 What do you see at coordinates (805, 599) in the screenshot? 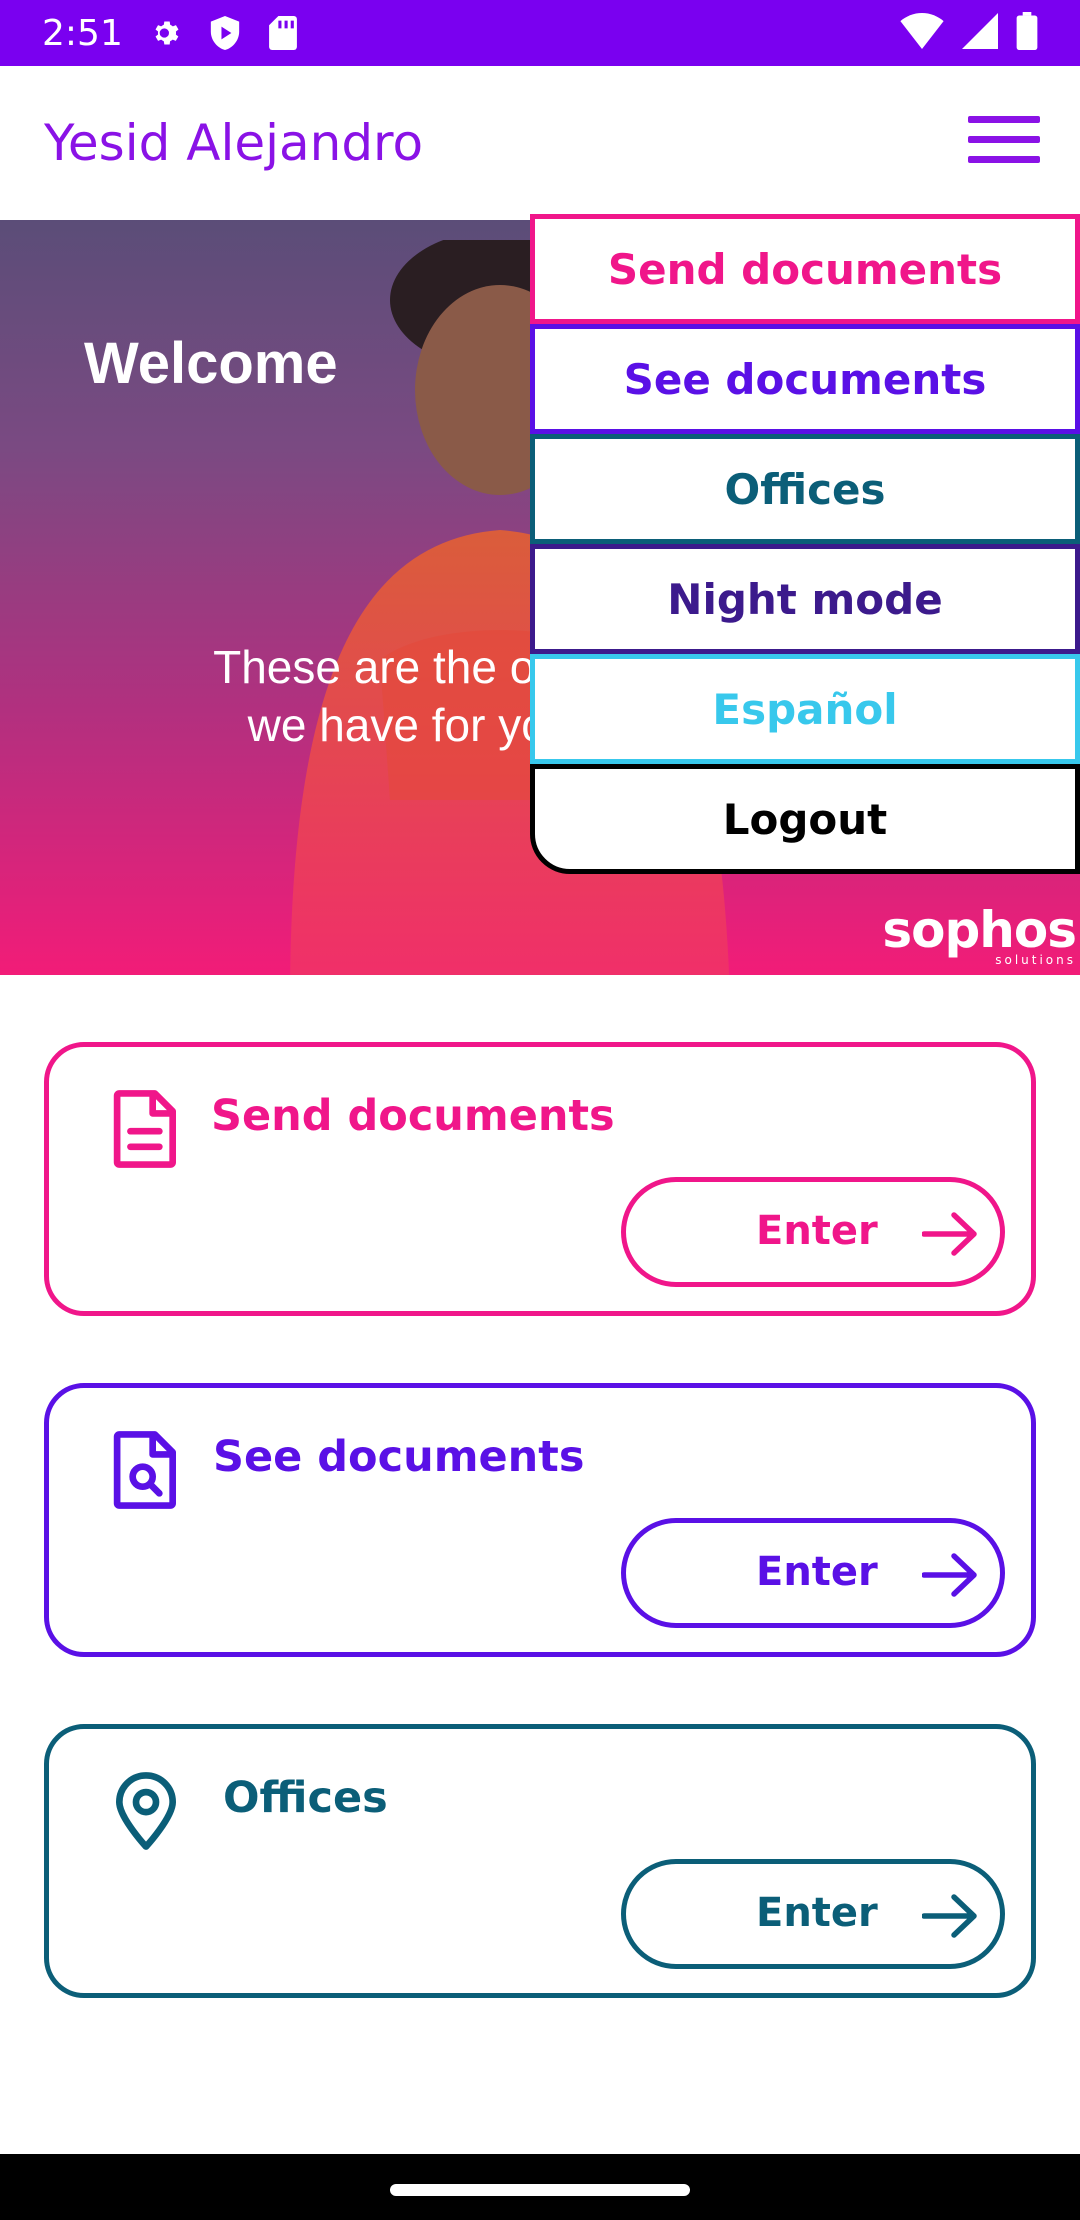
I see `menu-item-night-mode: Night mode` at bounding box center [805, 599].